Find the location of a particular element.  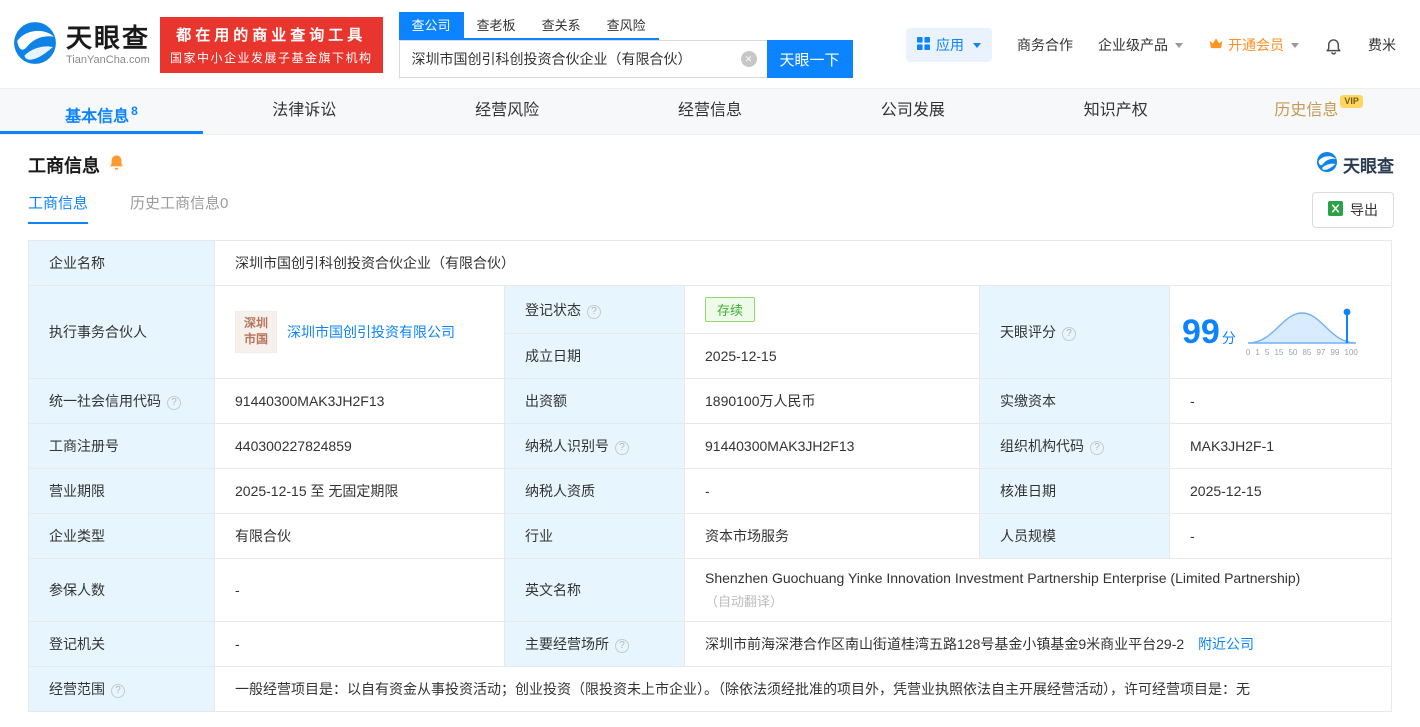

tab-company-development: 公司发展 is located at coordinates (912, 111).